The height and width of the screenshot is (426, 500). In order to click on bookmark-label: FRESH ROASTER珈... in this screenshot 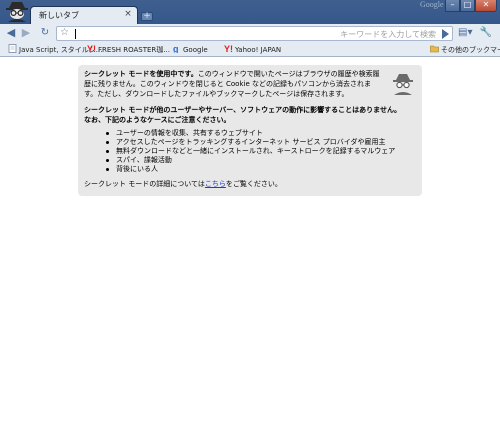, I will do `click(134, 50)`.